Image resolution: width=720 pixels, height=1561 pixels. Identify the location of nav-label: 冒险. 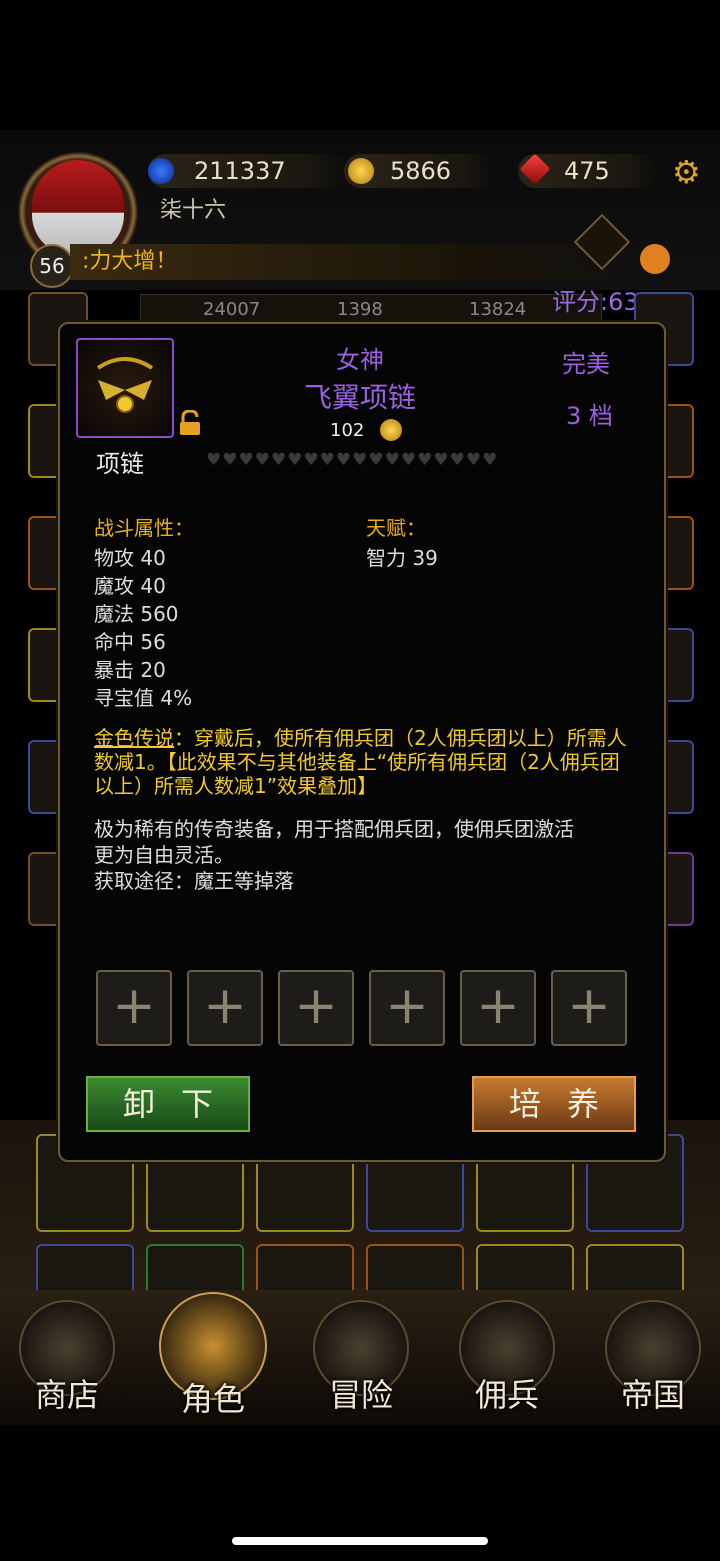
(360, 1395).